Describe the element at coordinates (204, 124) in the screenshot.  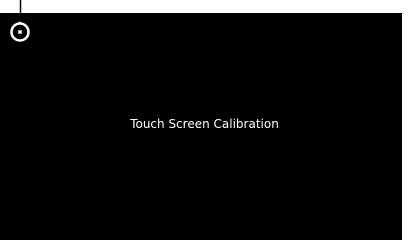
I see `calibration-title: Touch Screen Calibration` at that location.